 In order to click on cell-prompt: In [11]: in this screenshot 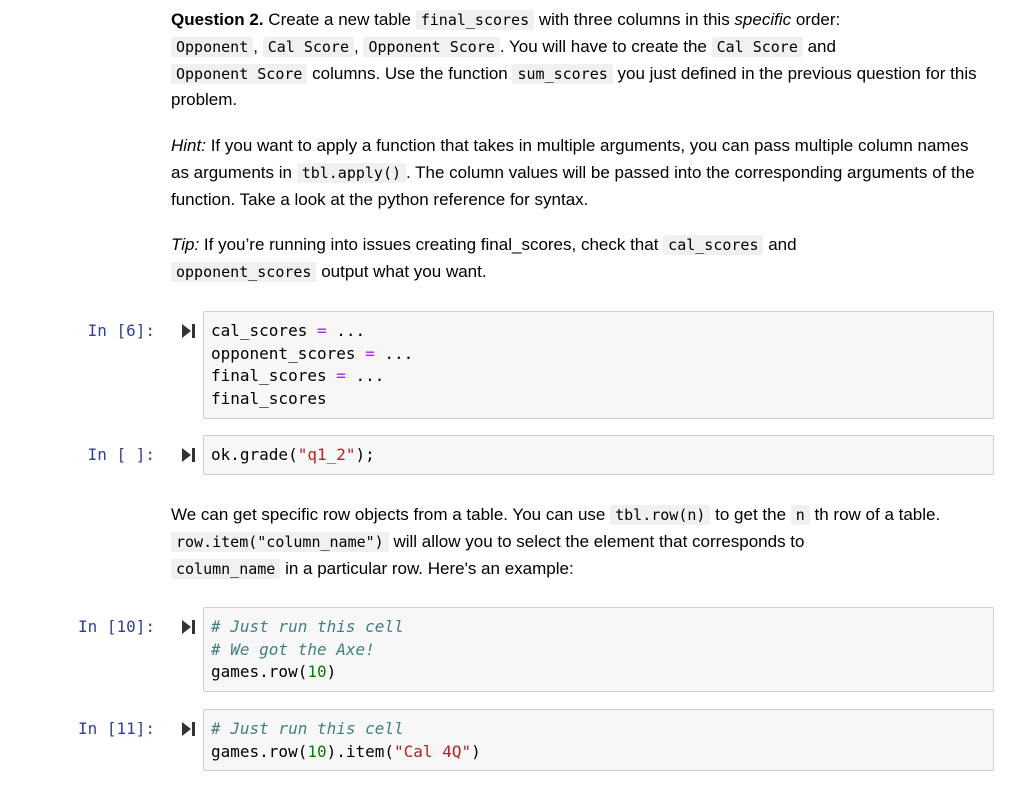, I will do `click(116, 728)`.